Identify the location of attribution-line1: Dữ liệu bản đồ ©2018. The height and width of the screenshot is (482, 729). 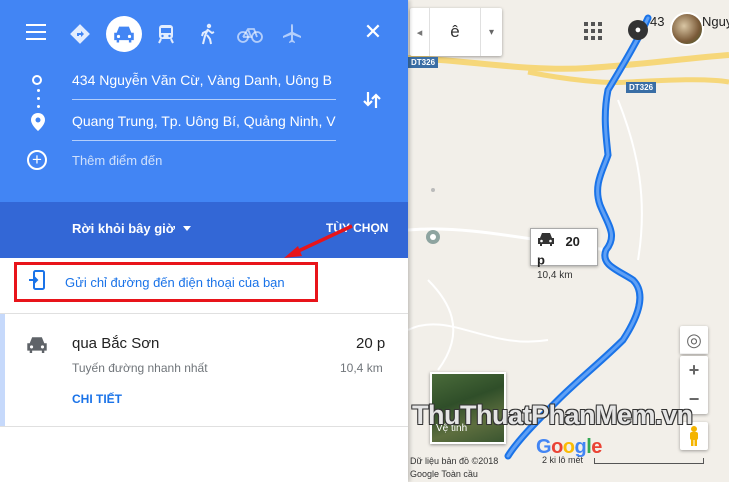
(454, 461).